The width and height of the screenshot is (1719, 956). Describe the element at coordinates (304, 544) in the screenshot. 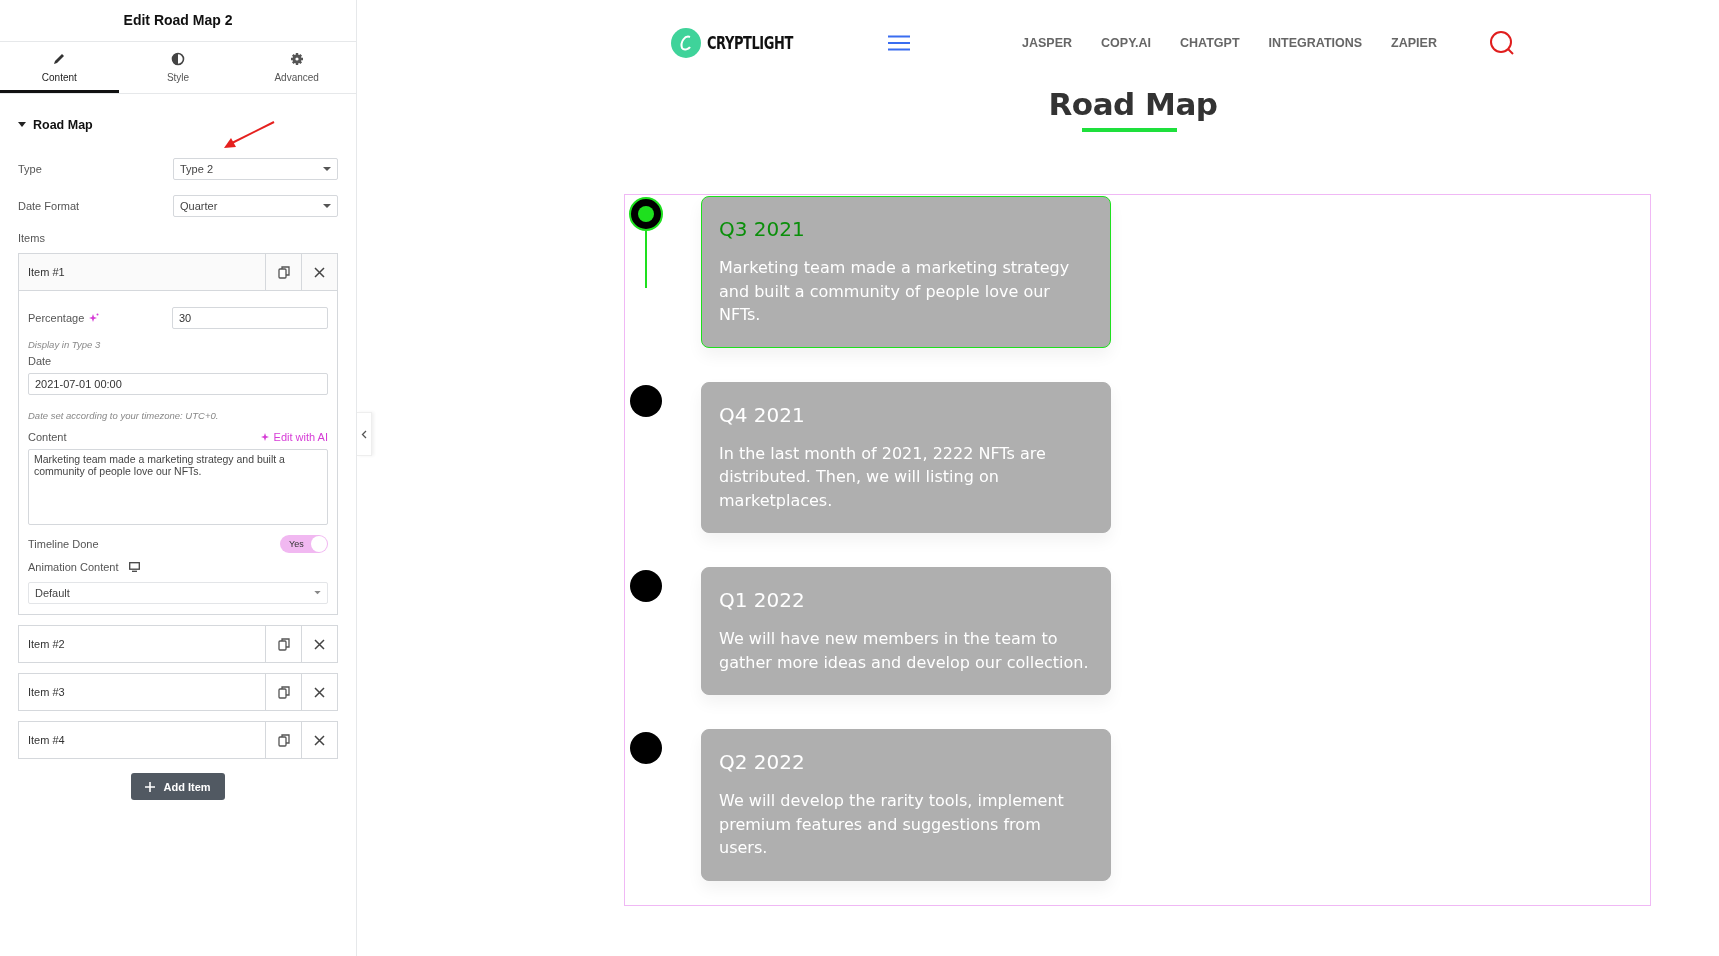

I see `toggle-switch: Yes` at that location.